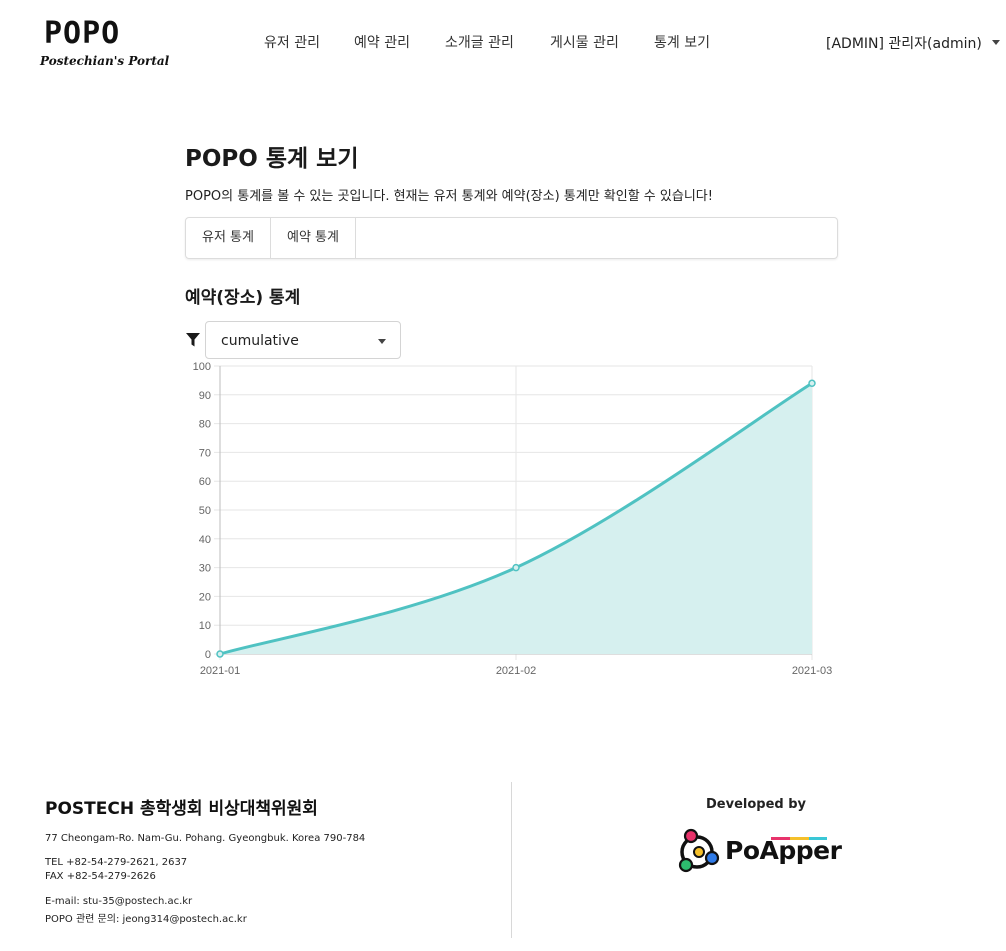 This screenshot has width=1006, height=951. I want to click on y-tick-label: 0, so click(208, 655).